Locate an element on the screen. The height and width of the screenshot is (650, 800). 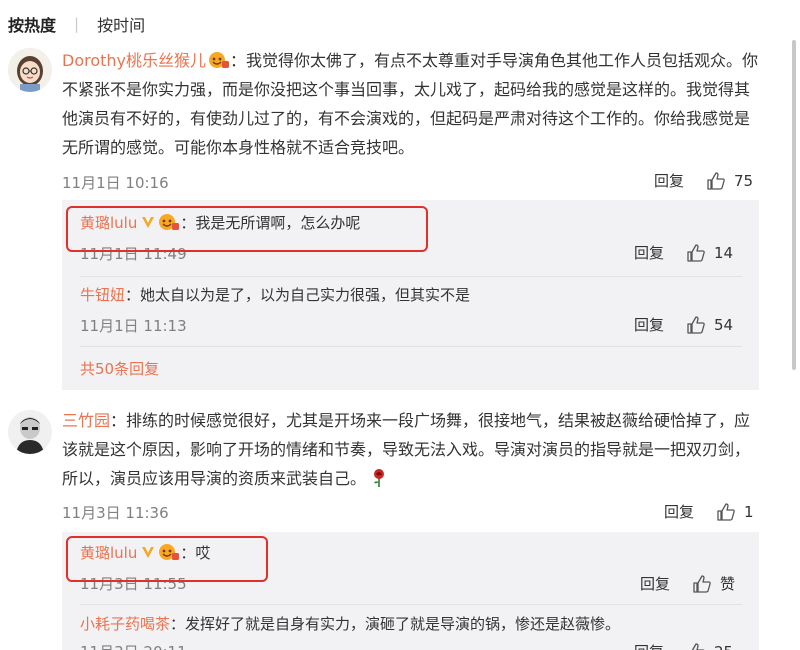
like-count: 75 is located at coordinates (744, 180).